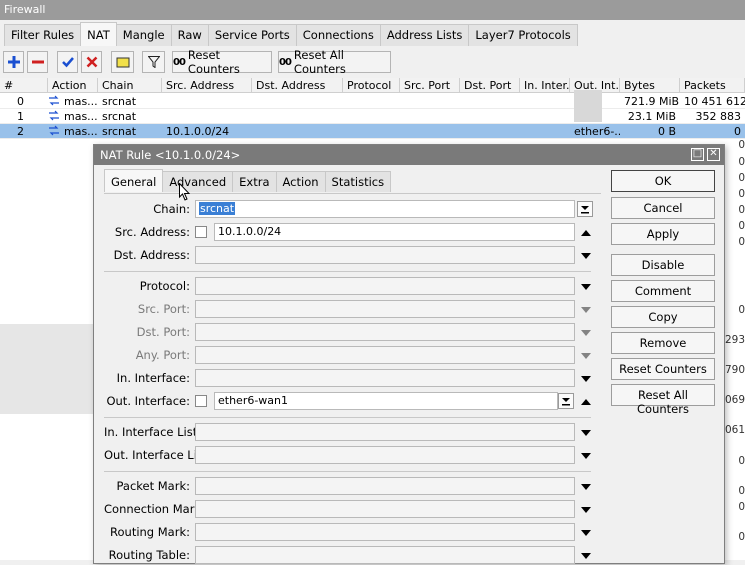 This screenshot has height=565, width=745. What do you see at coordinates (143, 35) in the screenshot?
I see `tab-mangle: Mangle` at bounding box center [143, 35].